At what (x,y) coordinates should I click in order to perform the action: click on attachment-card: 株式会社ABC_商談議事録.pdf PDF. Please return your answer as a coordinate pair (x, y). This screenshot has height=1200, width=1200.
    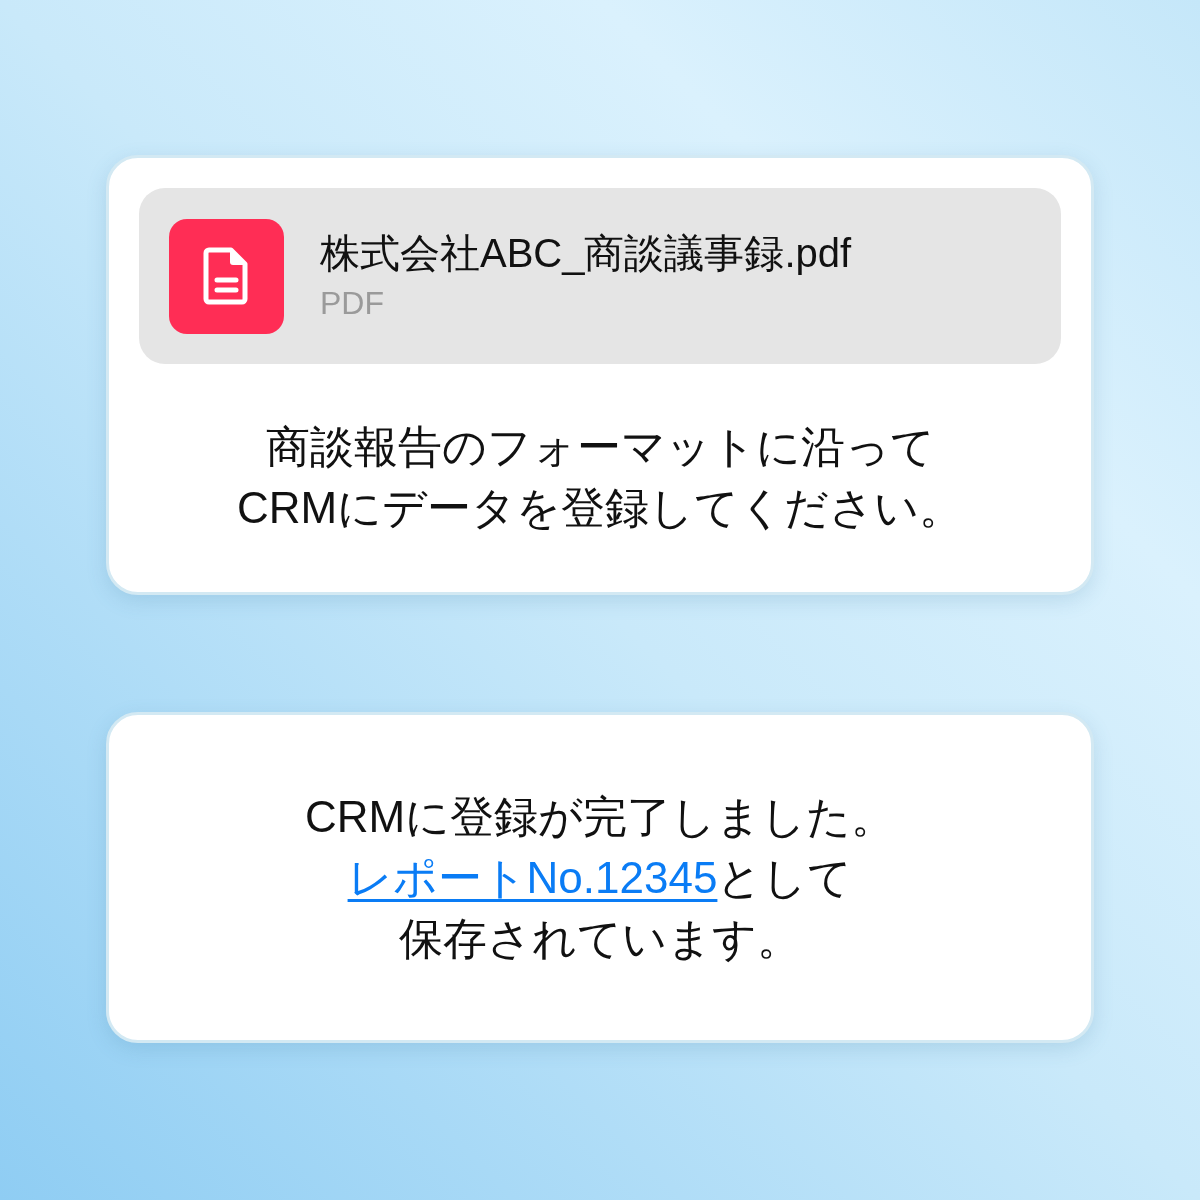
    Looking at the image, I should click on (600, 276).